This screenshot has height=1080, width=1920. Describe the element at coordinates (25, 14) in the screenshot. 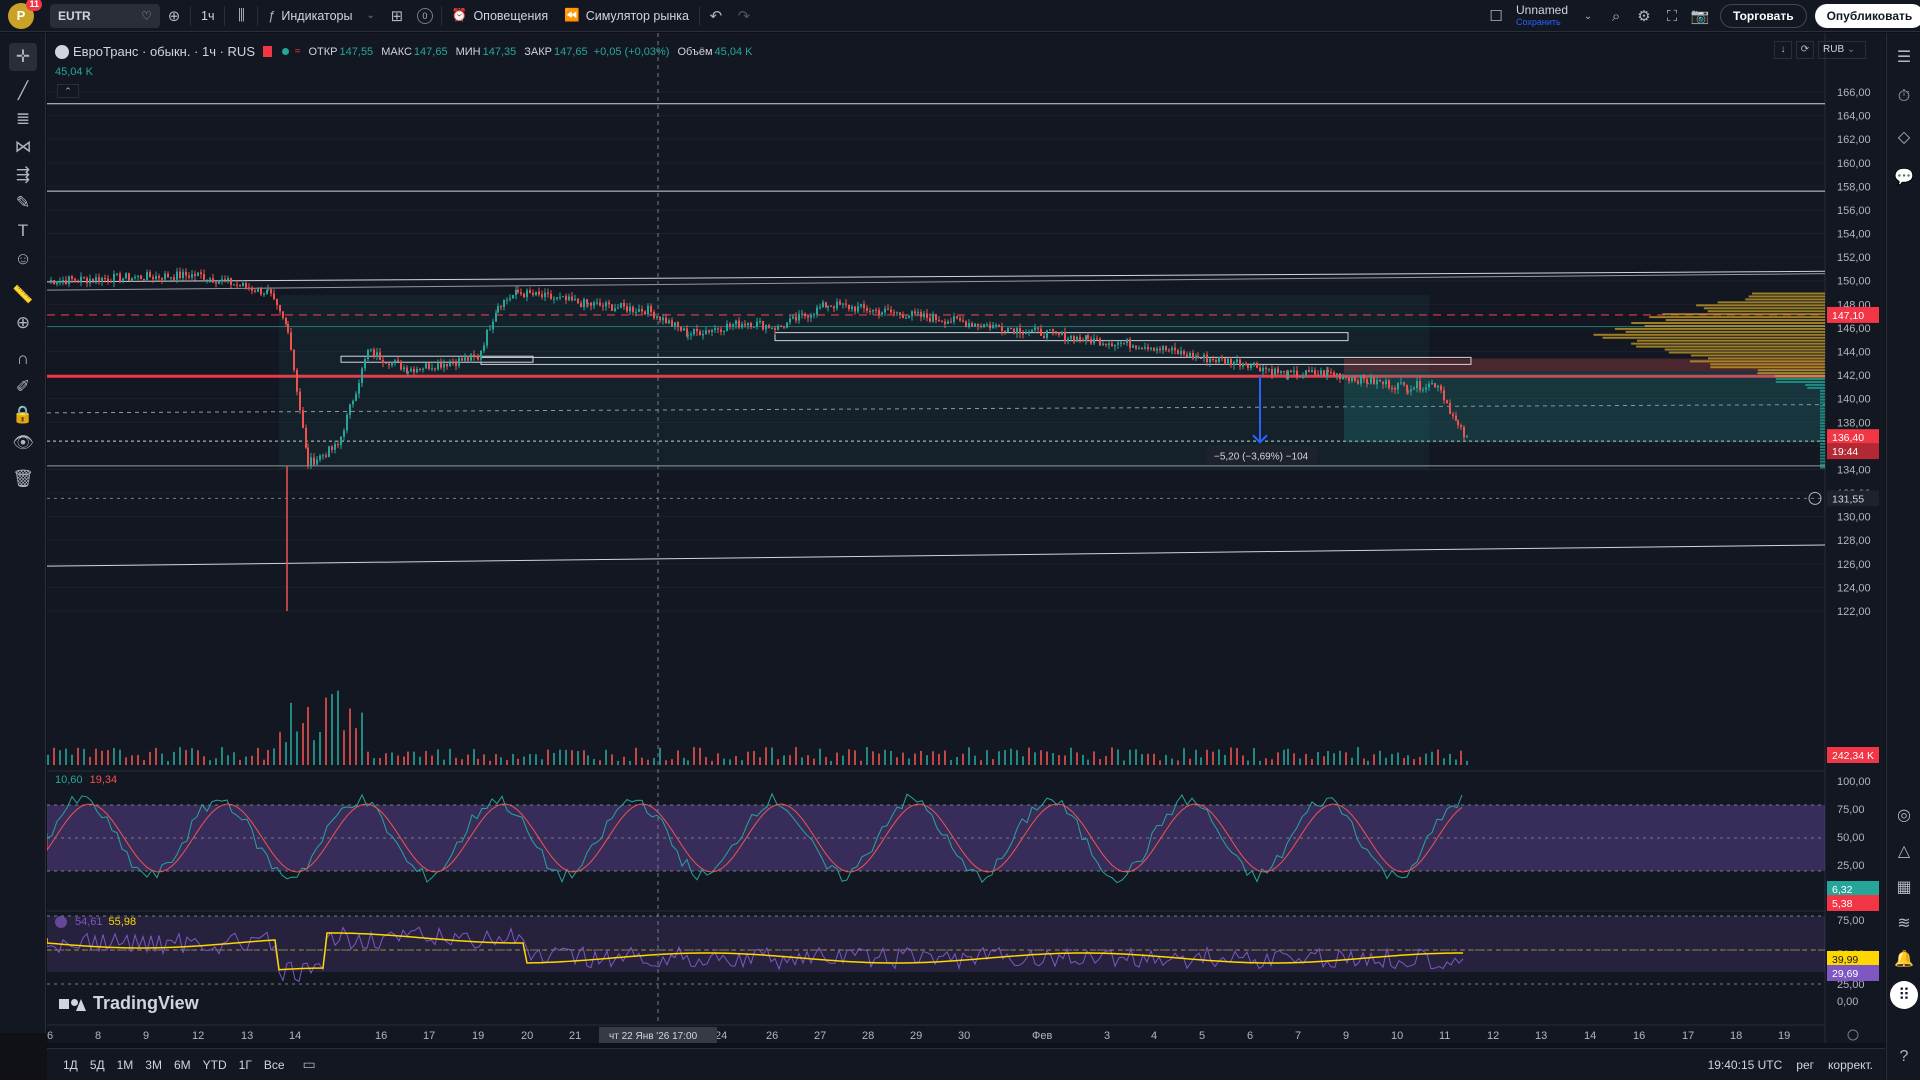

I see `user-avatar: P 11` at that location.